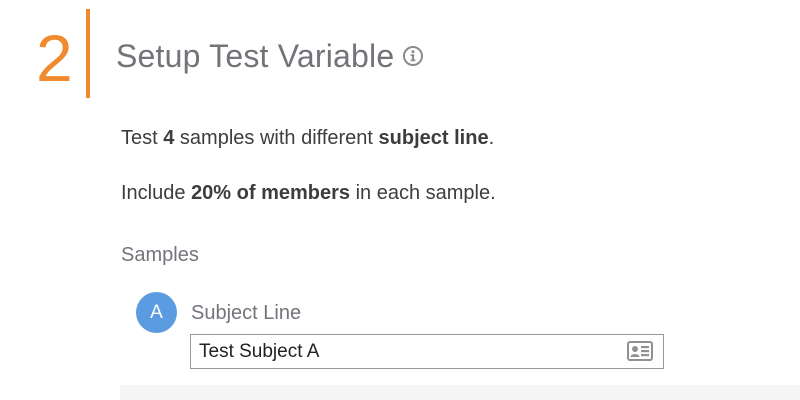 The height and width of the screenshot is (400, 800). What do you see at coordinates (169, 138) in the screenshot?
I see `sample-count: 4` at bounding box center [169, 138].